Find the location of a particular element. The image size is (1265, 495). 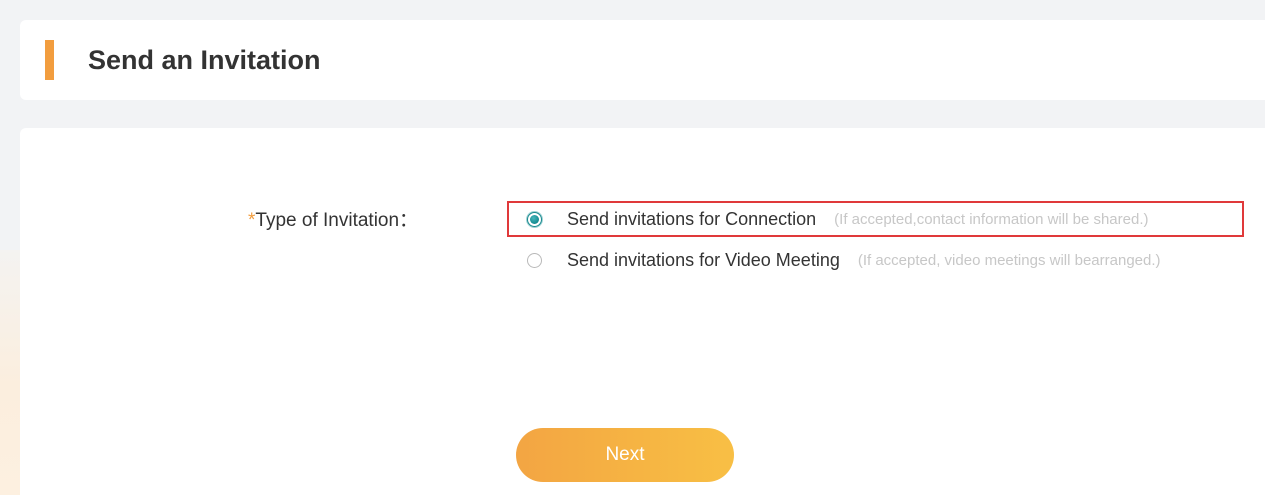

title-accent-bar is located at coordinates (49, 60).